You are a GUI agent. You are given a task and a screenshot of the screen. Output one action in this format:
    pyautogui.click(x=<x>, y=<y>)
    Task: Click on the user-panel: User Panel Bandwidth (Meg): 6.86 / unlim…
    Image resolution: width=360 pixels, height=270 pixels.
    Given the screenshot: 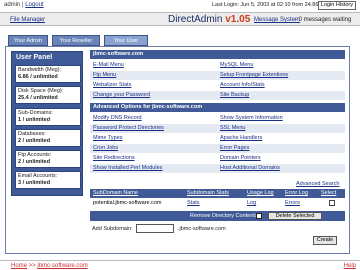 What is the action you would take?
    pyautogui.click(x=47, y=123)
    